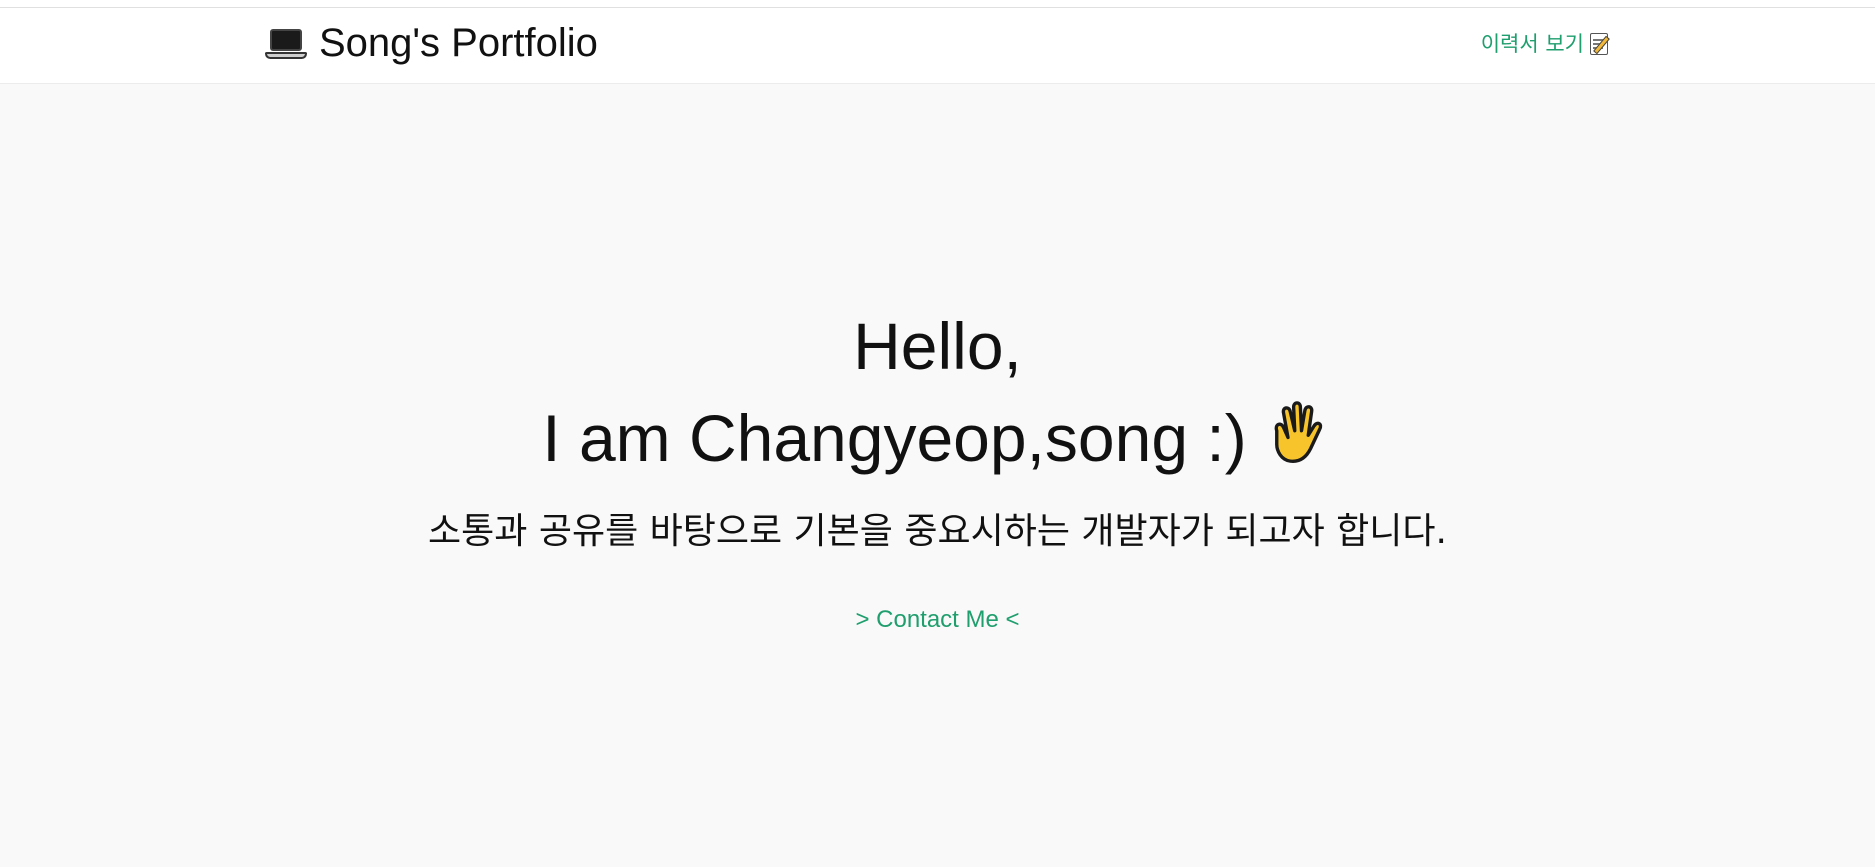 The image size is (1875, 867). What do you see at coordinates (937, 46) in the screenshot?
I see `navbar: Song's Portfolio 이력서 보기` at bounding box center [937, 46].